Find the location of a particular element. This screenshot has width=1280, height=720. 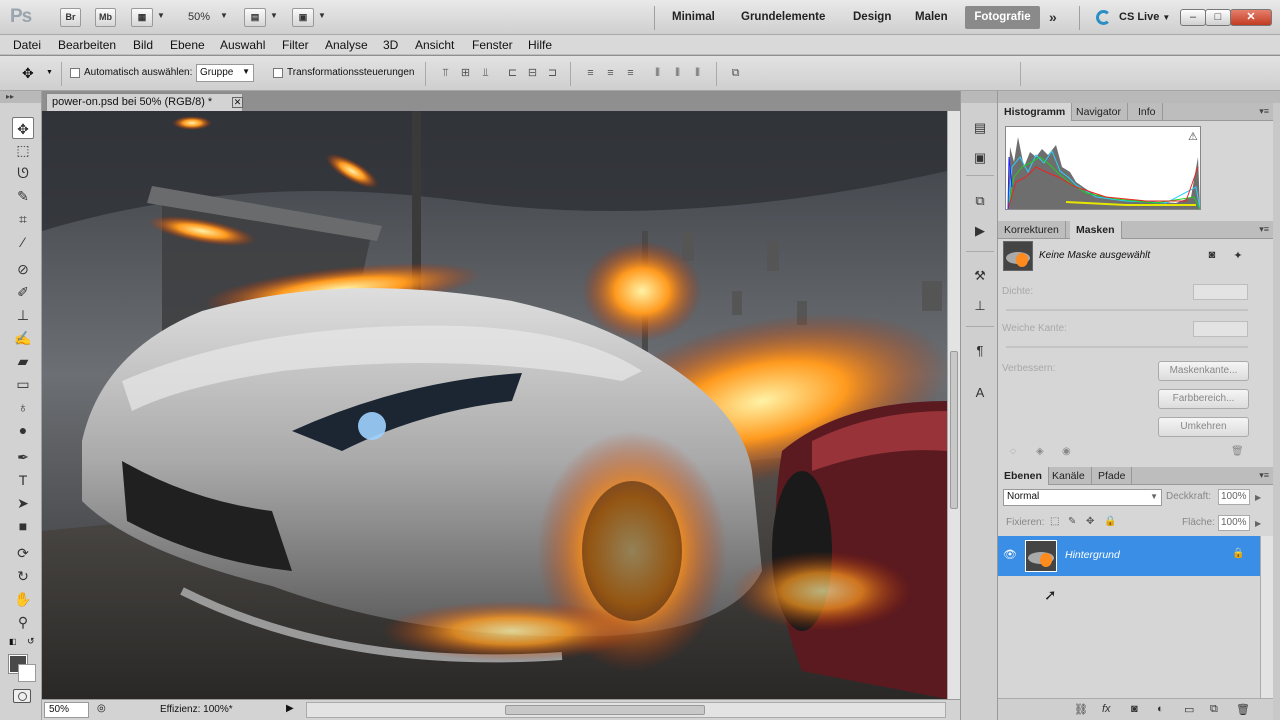

zoom-tool: ⚲ is located at coordinates (23, 622).